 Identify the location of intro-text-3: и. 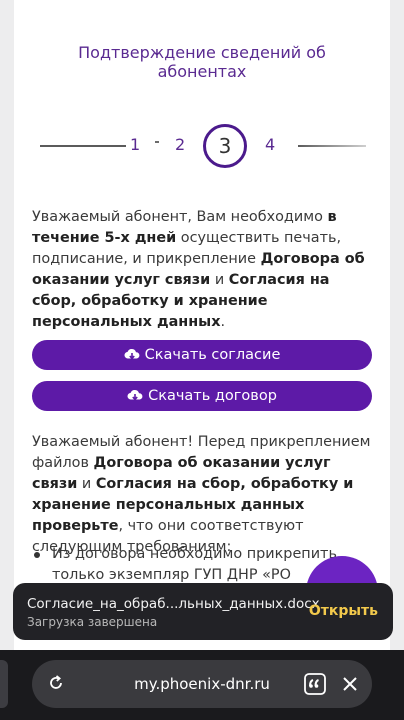
(219, 280).